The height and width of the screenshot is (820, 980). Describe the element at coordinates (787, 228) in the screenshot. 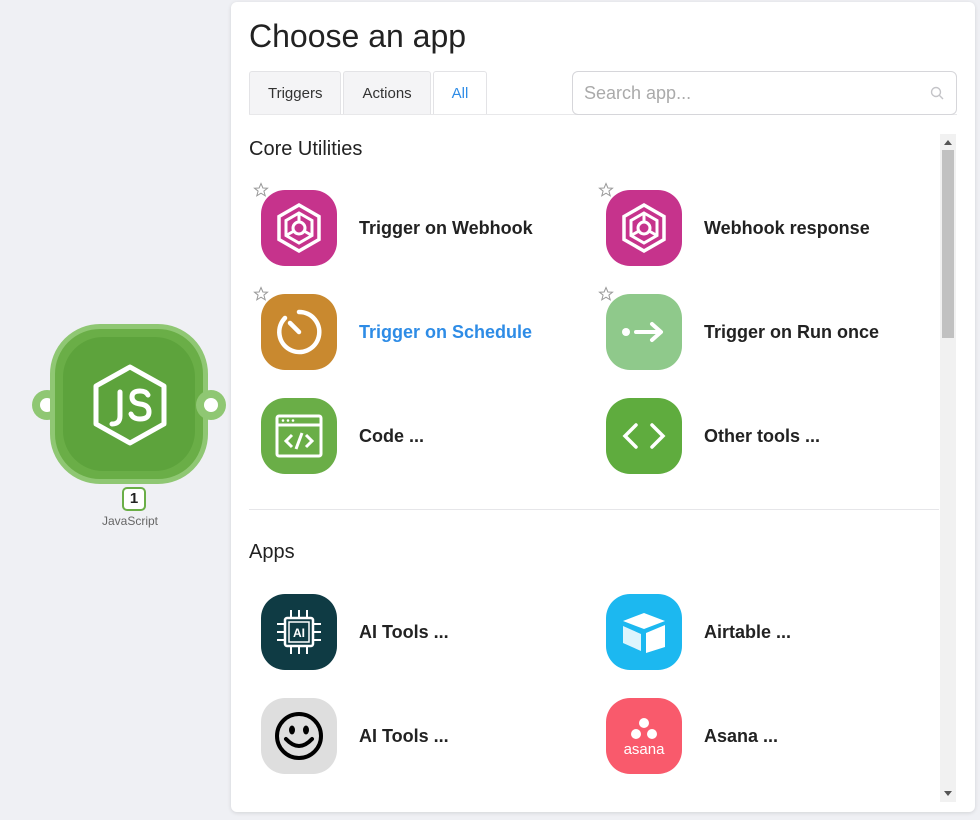

I see `app-item-label: Webhook response` at that location.